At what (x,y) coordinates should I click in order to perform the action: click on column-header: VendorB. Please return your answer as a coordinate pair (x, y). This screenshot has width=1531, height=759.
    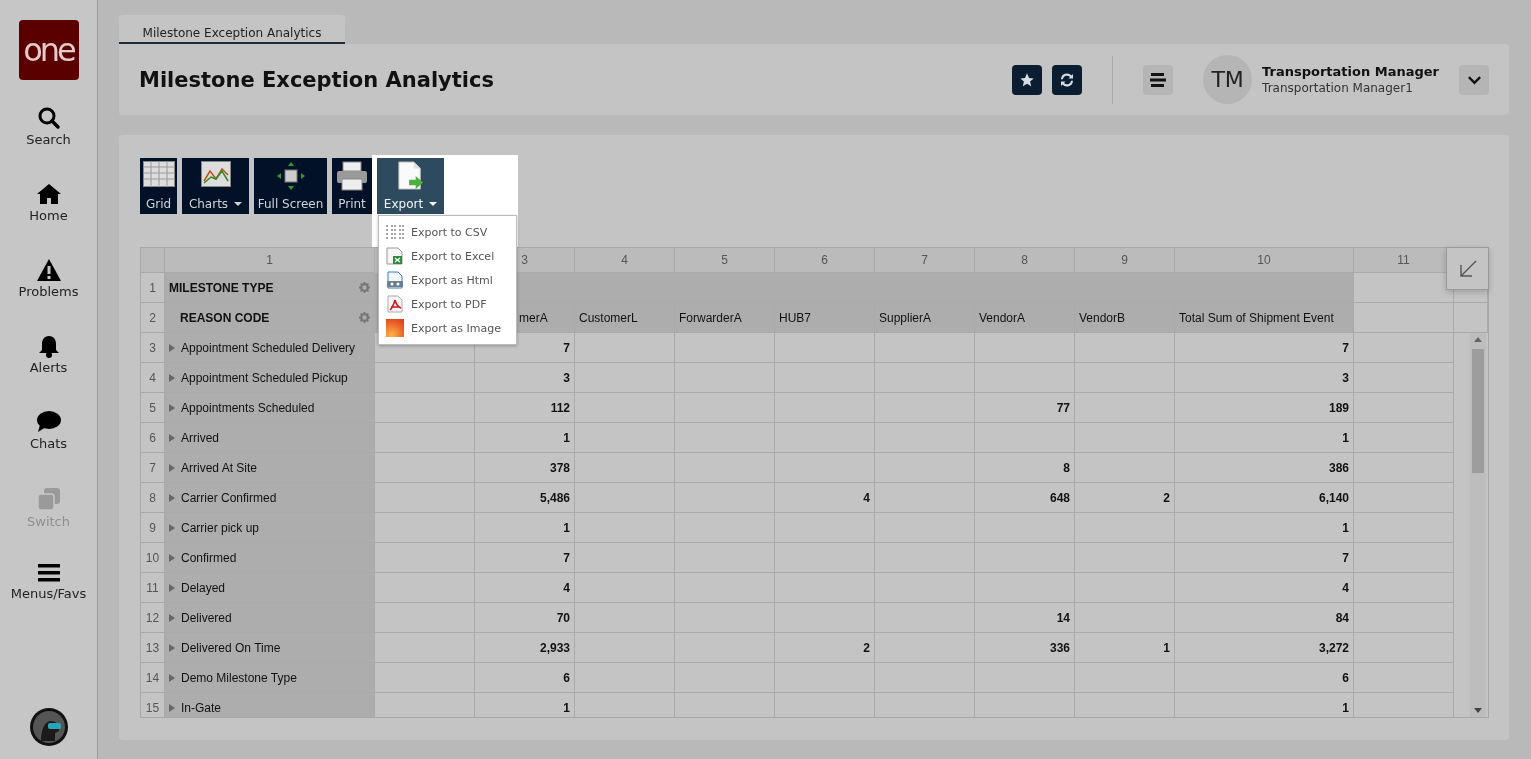
    Looking at the image, I should click on (1125, 318).